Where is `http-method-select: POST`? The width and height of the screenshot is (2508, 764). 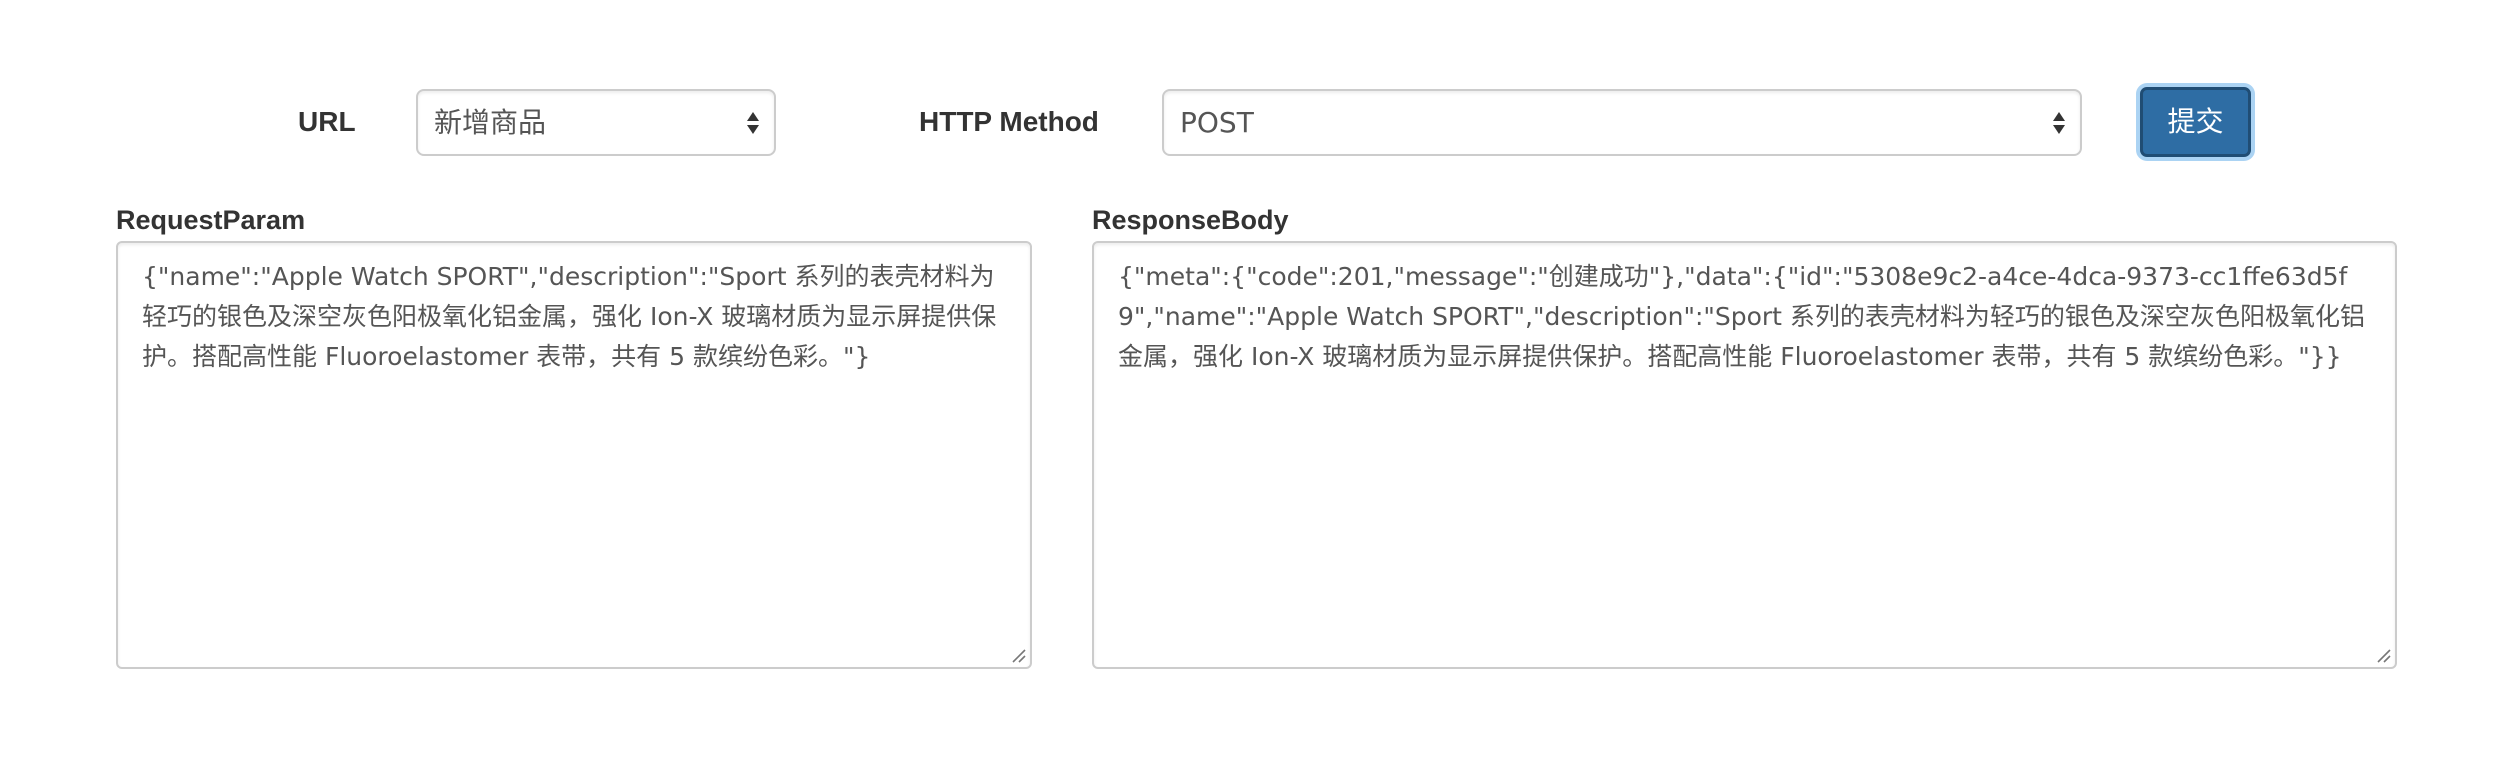
http-method-select: POST is located at coordinates (1622, 122).